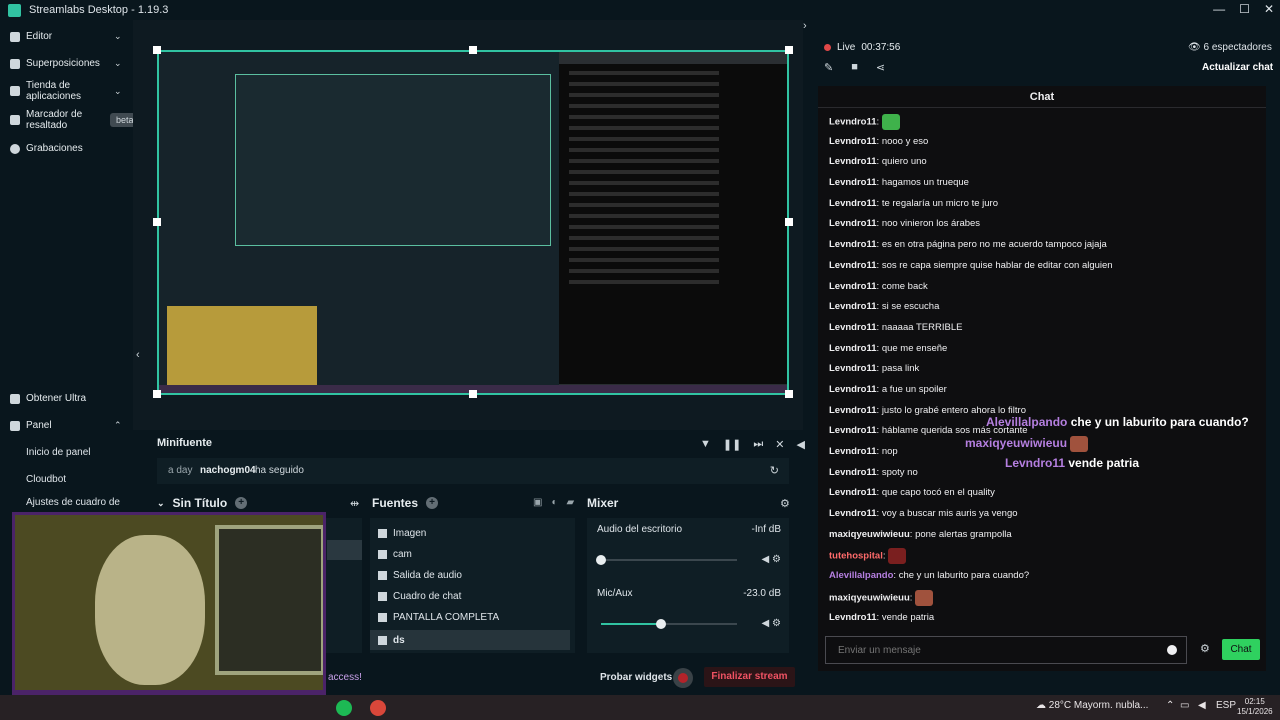 The width and height of the screenshot is (1280, 720). Describe the element at coordinates (1241, 649) in the screenshot. I see `send-chat-button: Chat` at that location.